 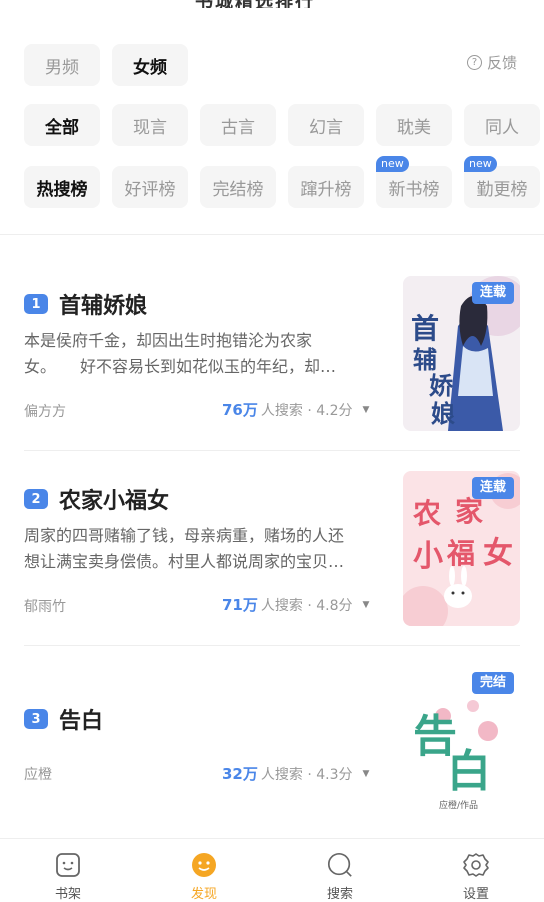 What do you see at coordinates (306, 605) in the screenshot?
I see `search-suffix: 人搜索 · 4.8分` at bounding box center [306, 605].